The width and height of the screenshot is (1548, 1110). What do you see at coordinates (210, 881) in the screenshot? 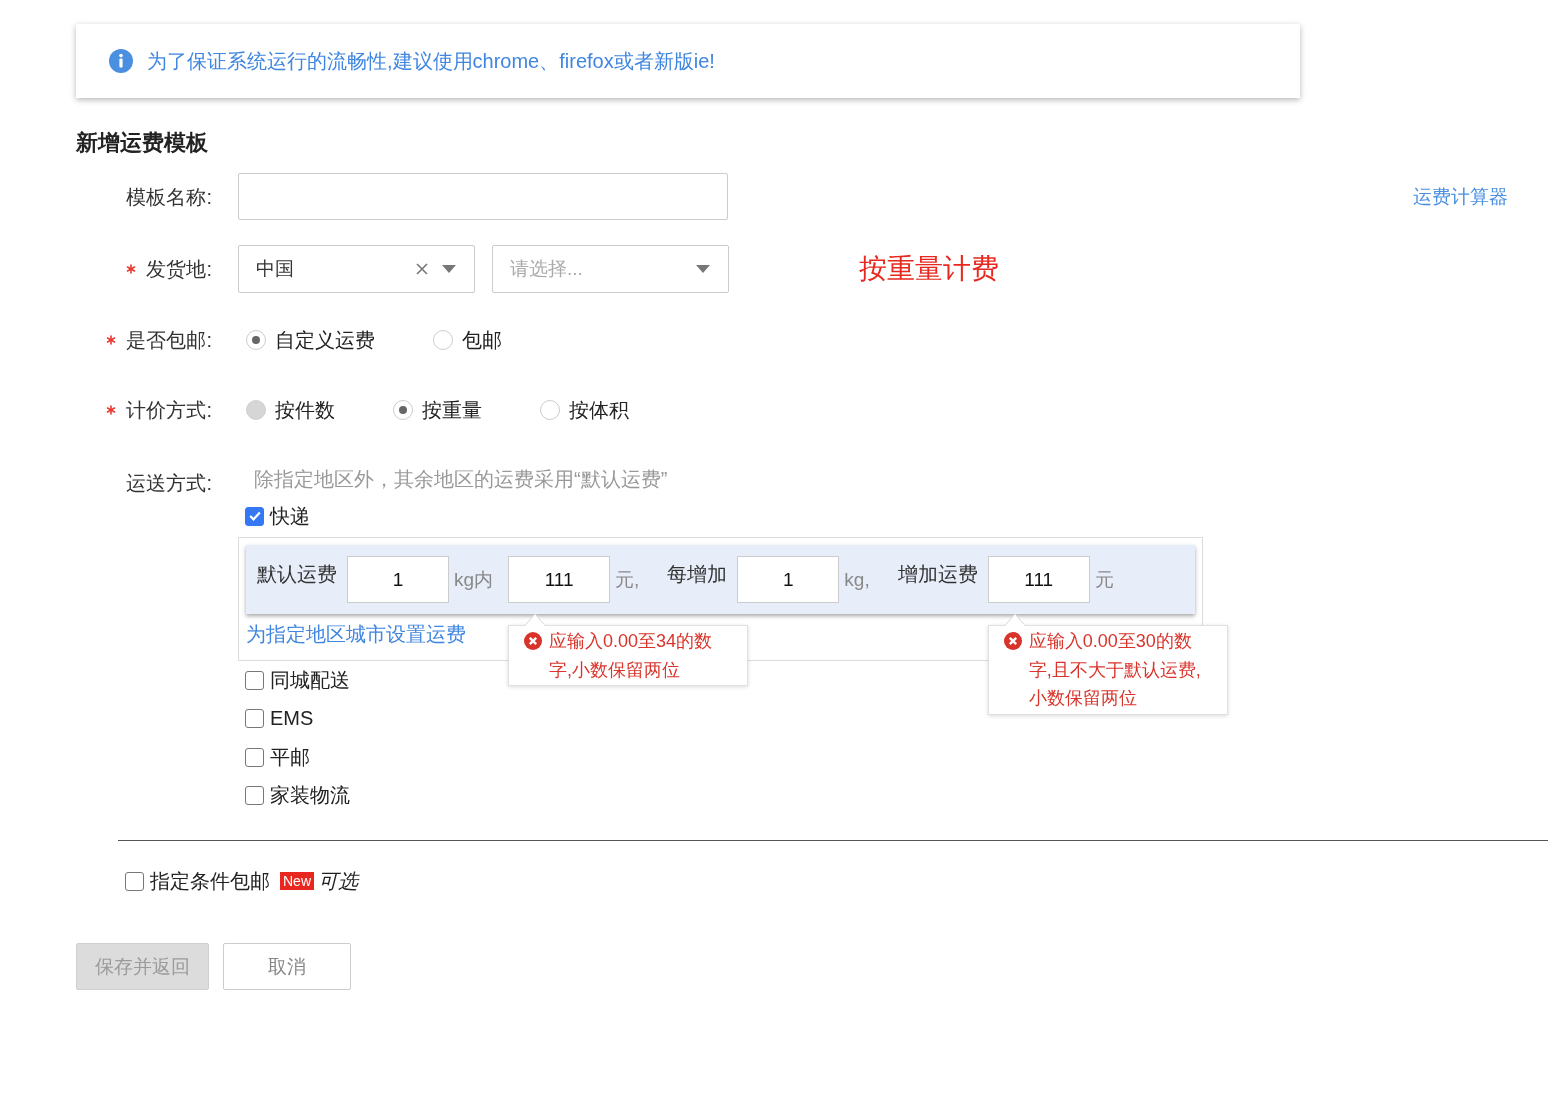
I see `checkbox-label: 指定条件包邮` at bounding box center [210, 881].